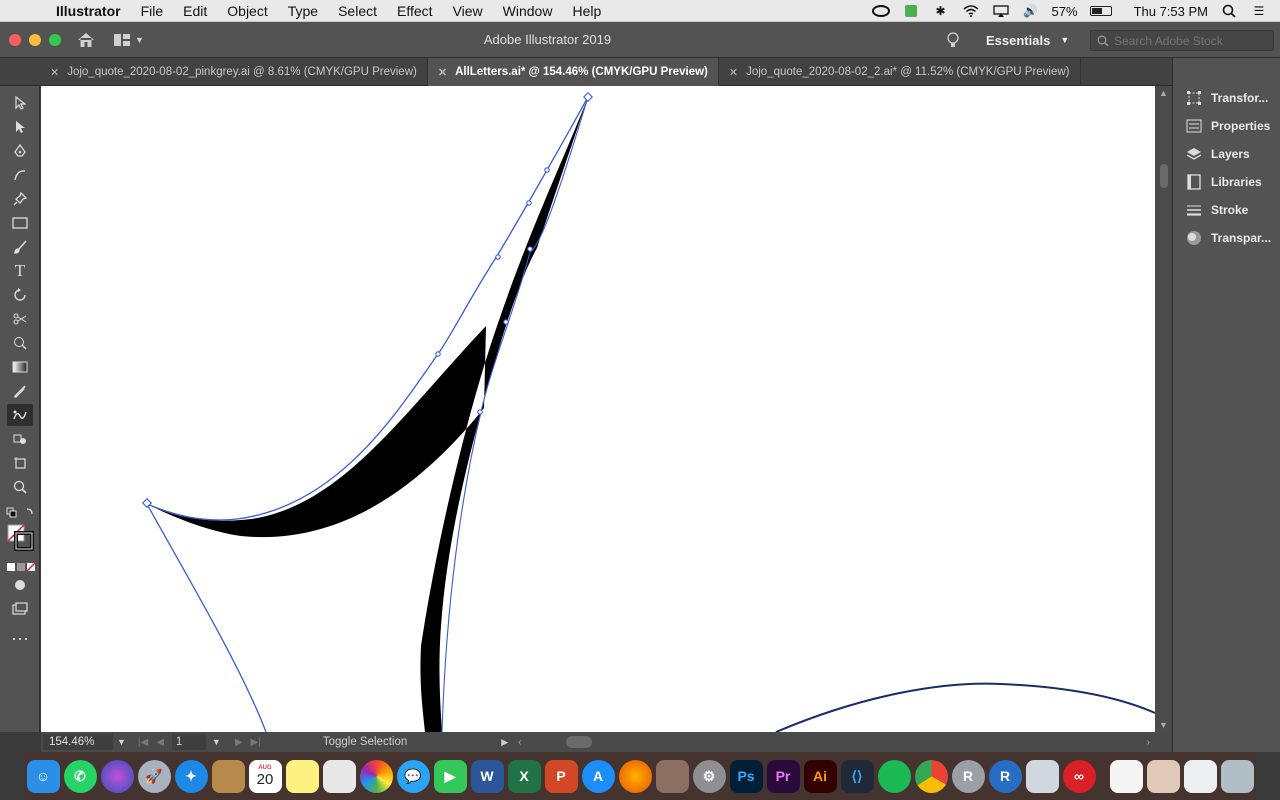  Describe the element at coordinates (43, 776) in the screenshot. I see `finder-icon: ☺` at that location.